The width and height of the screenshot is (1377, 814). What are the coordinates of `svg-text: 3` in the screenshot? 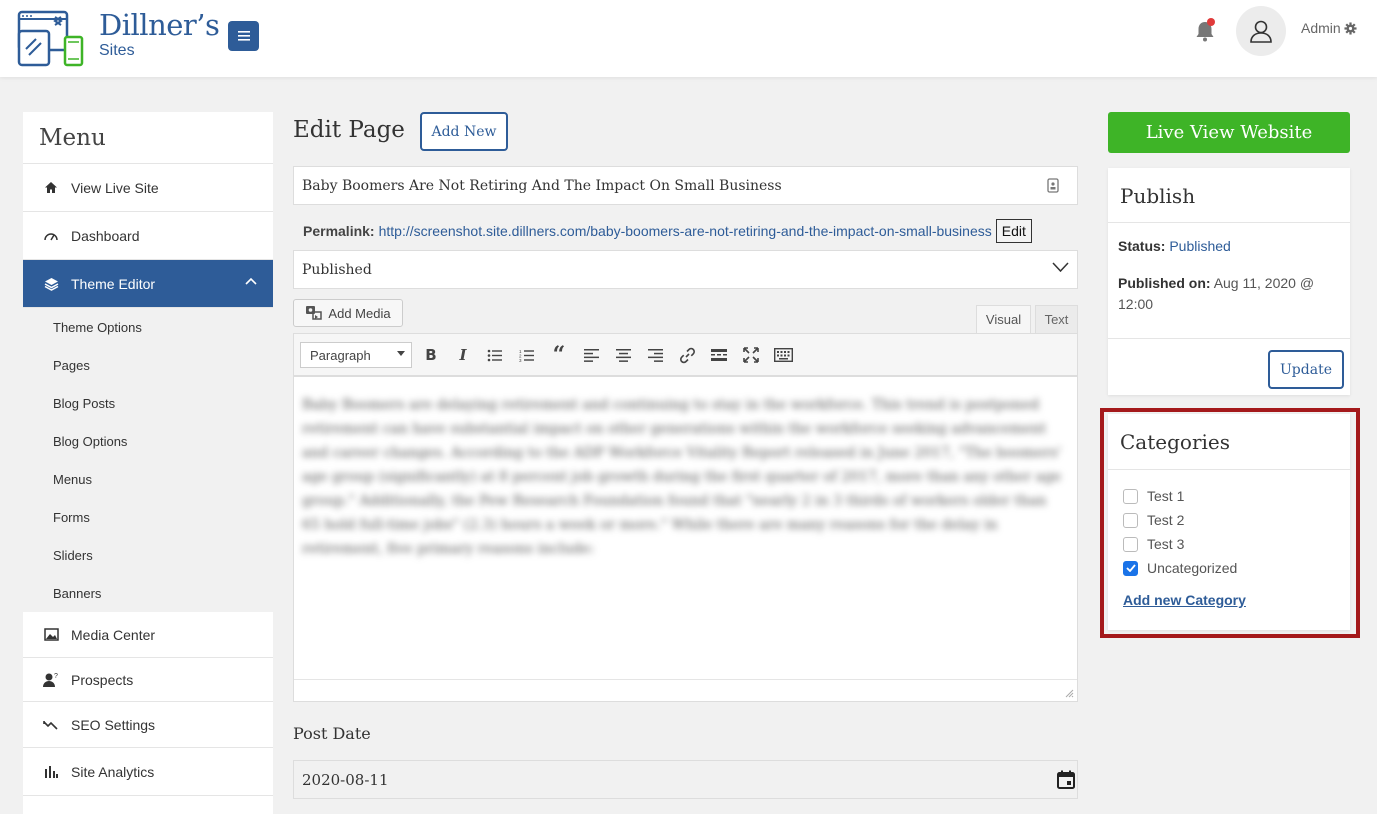 It's located at (520, 360).